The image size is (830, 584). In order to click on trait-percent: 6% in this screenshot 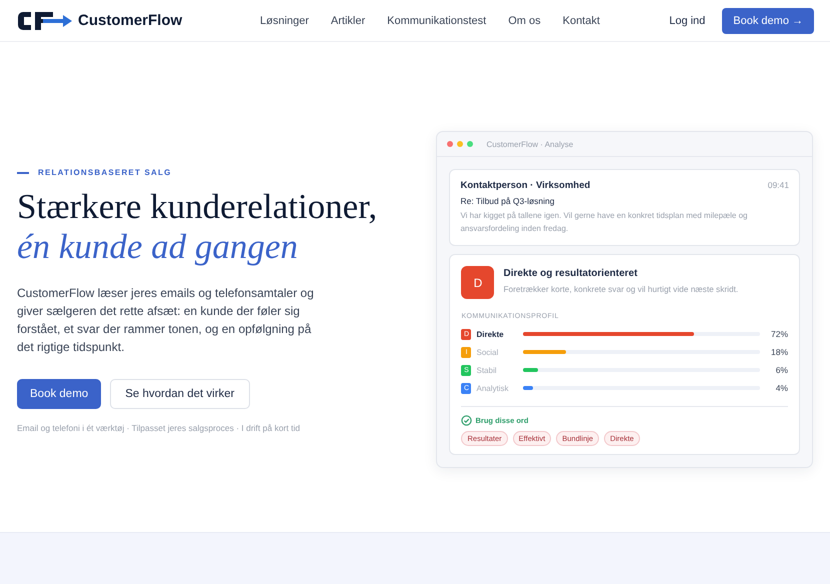, I will do `click(782, 370)`.